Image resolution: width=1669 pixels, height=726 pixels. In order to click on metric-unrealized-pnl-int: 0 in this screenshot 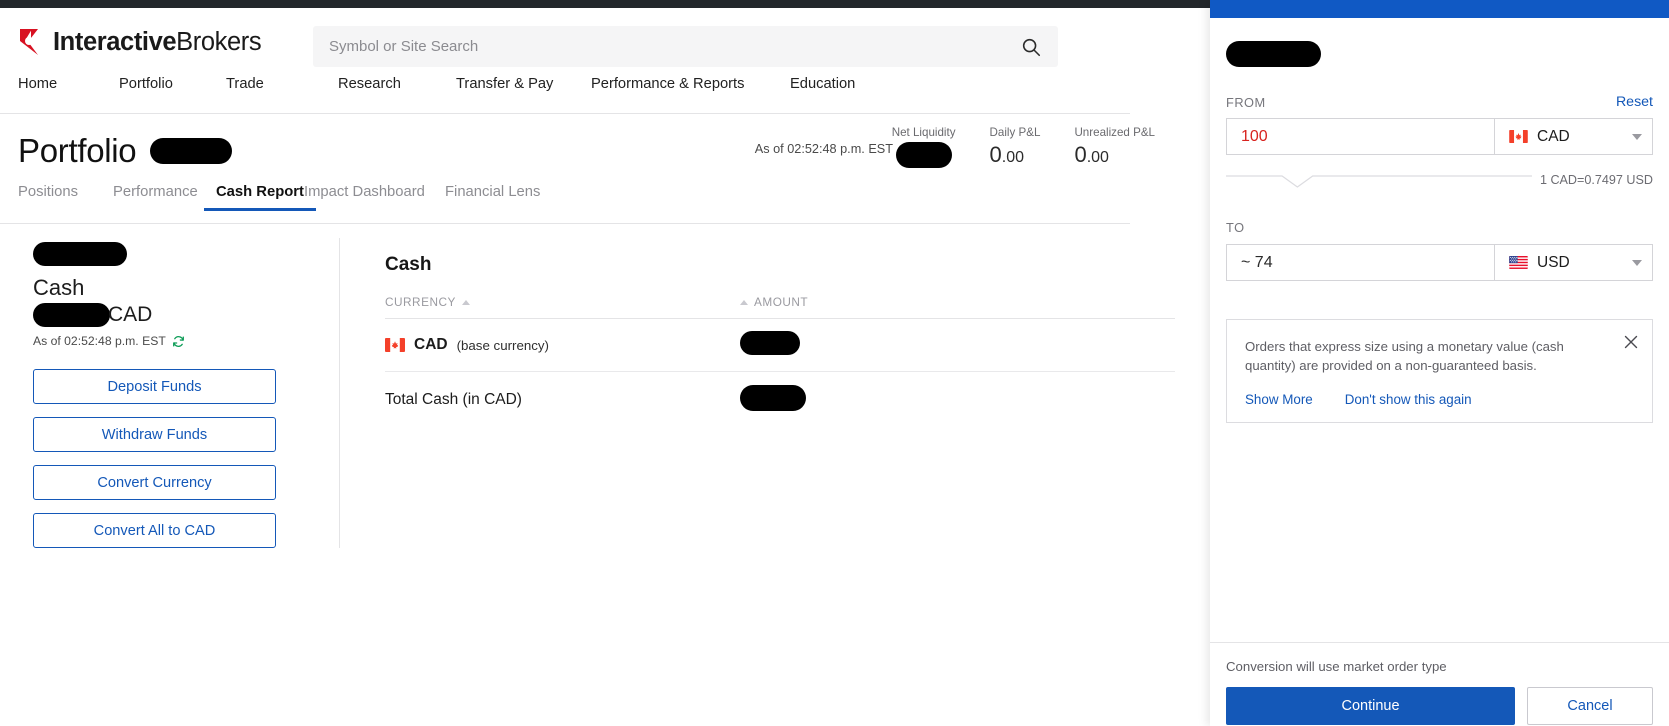, I will do `click(1080, 154)`.